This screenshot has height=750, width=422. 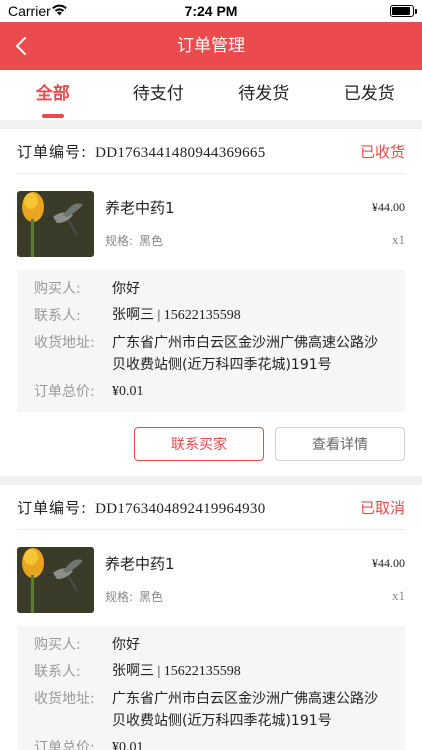 I want to click on order-tabs: 全部 待支付 待发货 已发货, so click(x=211, y=95).